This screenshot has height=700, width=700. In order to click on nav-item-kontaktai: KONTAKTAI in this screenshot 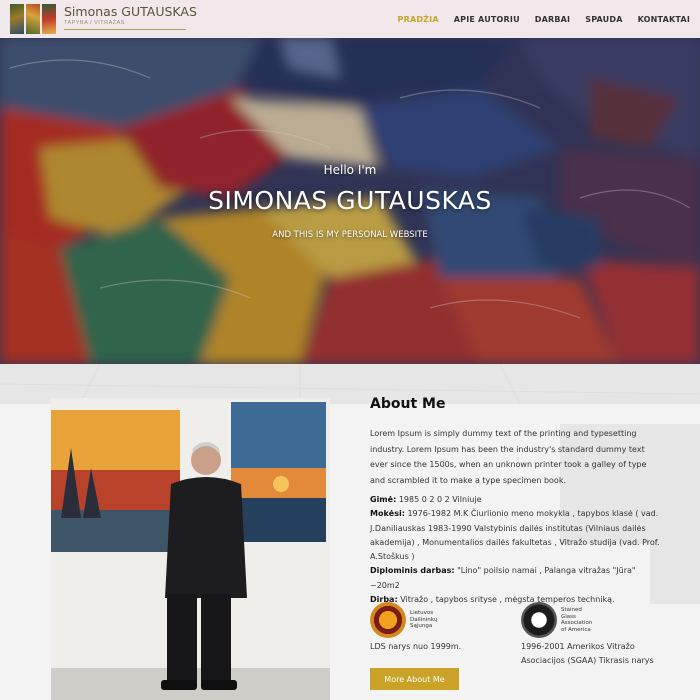, I will do `click(664, 19)`.